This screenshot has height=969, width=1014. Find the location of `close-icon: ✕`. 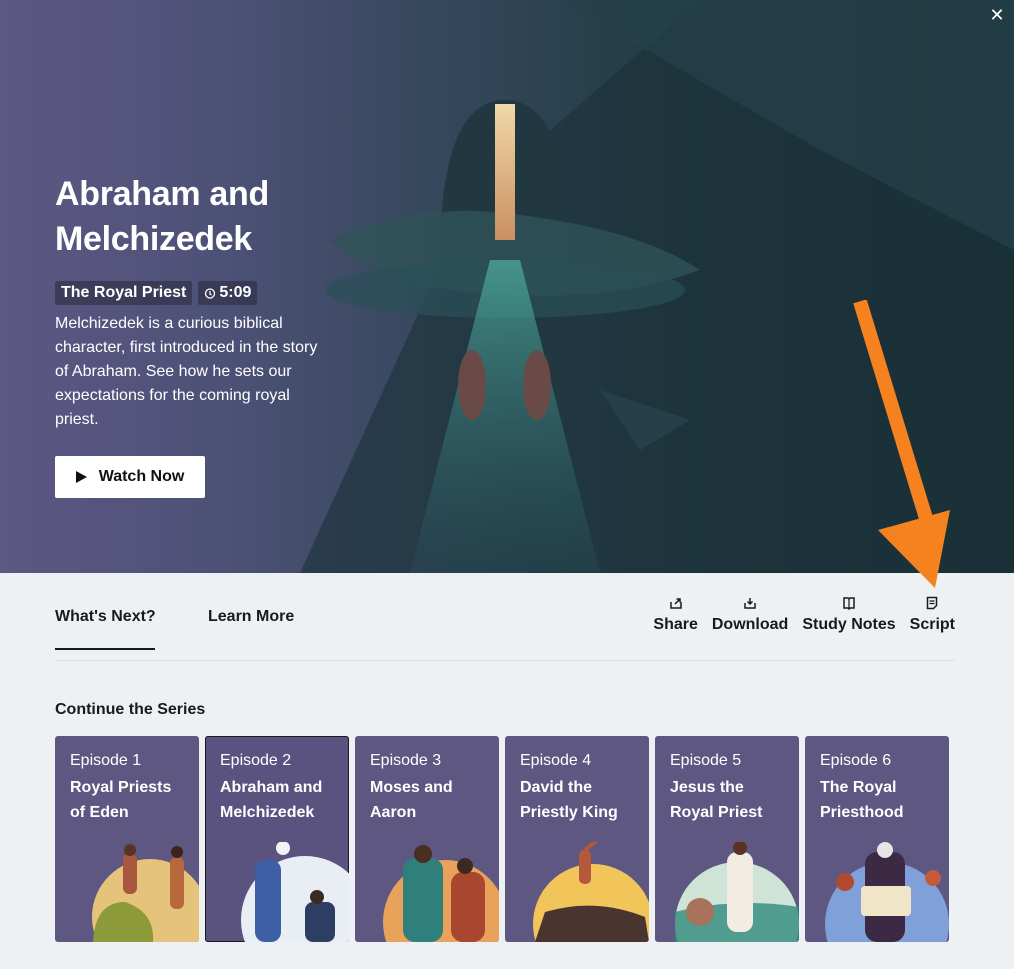

close-icon: ✕ is located at coordinates (997, 15).